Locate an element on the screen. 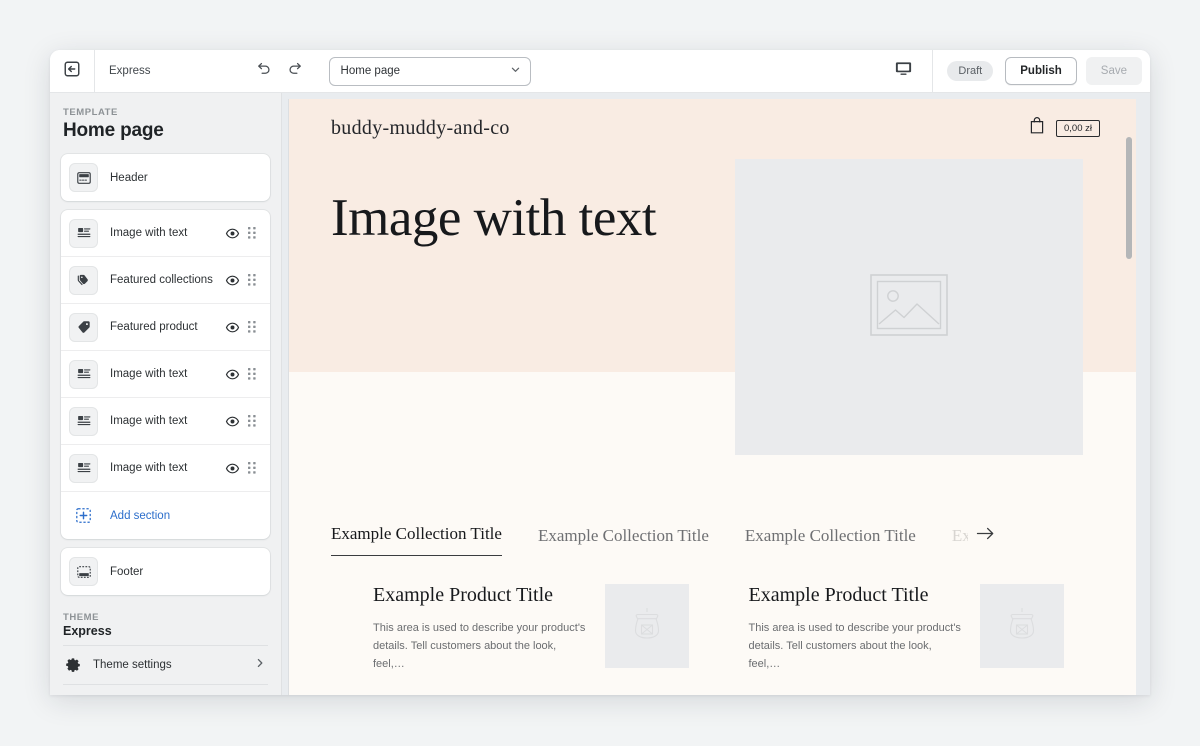 The image size is (1200, 746). save-button: Save is located at coordinates (1113, 71).